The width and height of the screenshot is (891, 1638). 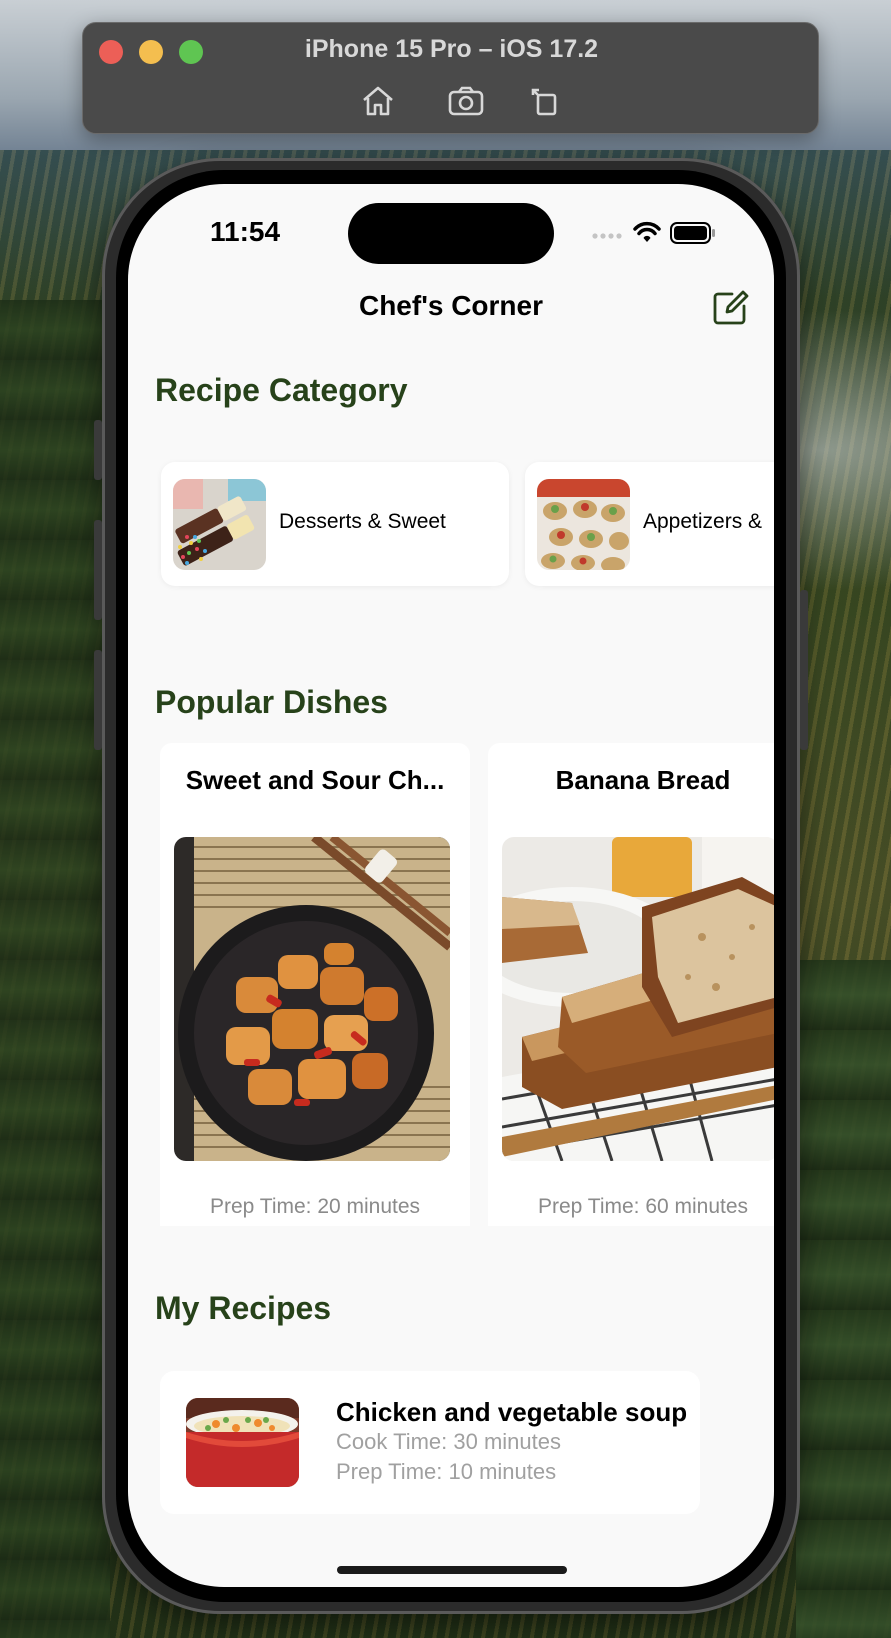 I want to click on power-button, so click(x=804, y=670).